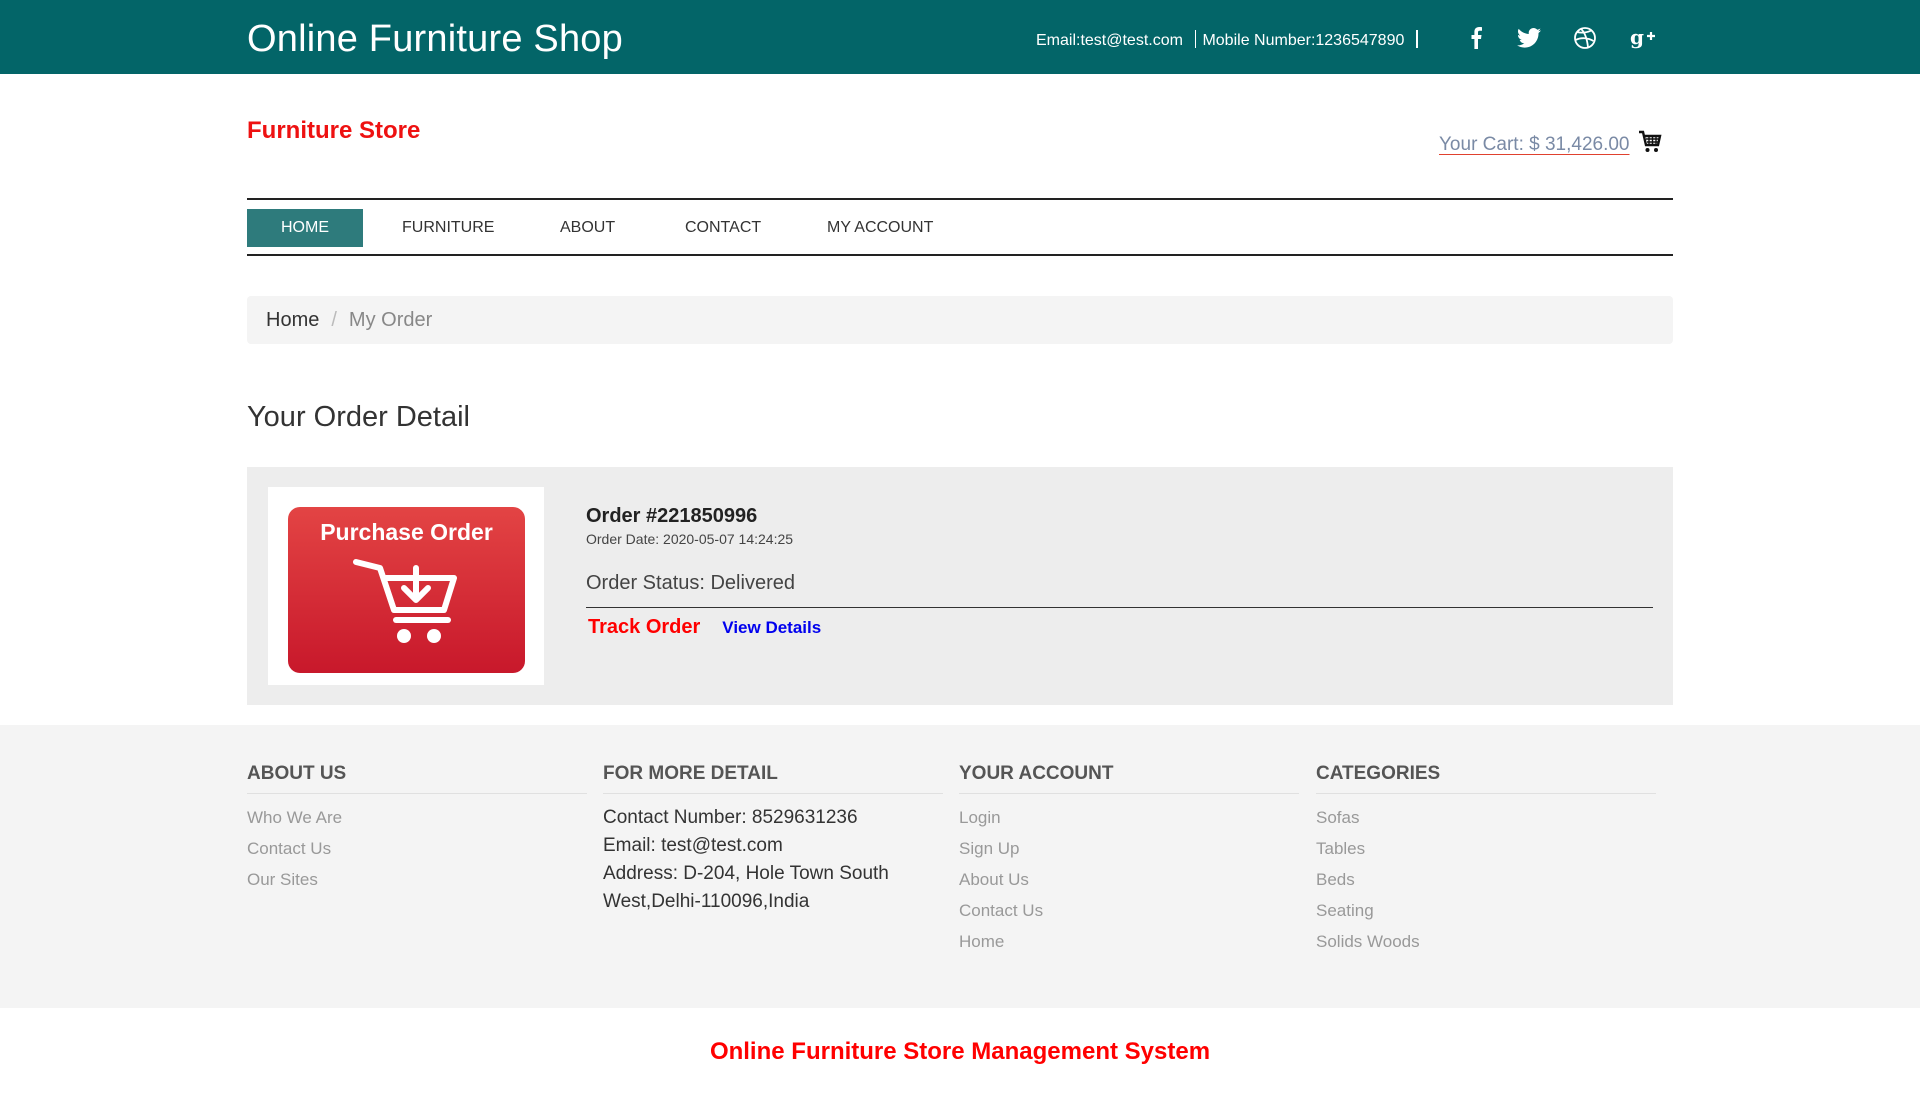 The width and height of the screenshot is (1920, 1110). Describe the element at coordinates (672, 516) in the screenshot. I see `order-number: Order #221850996` at that location.